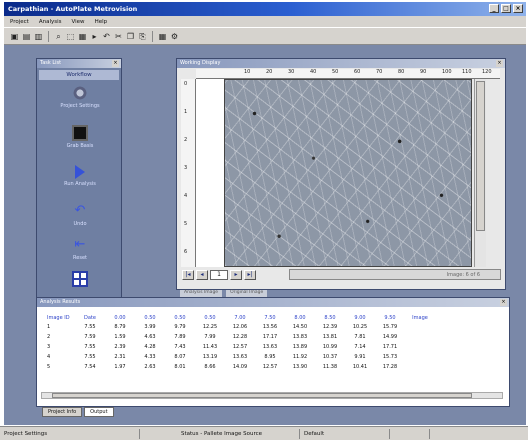  I want to click on column-header: Image, so click(420, 317).